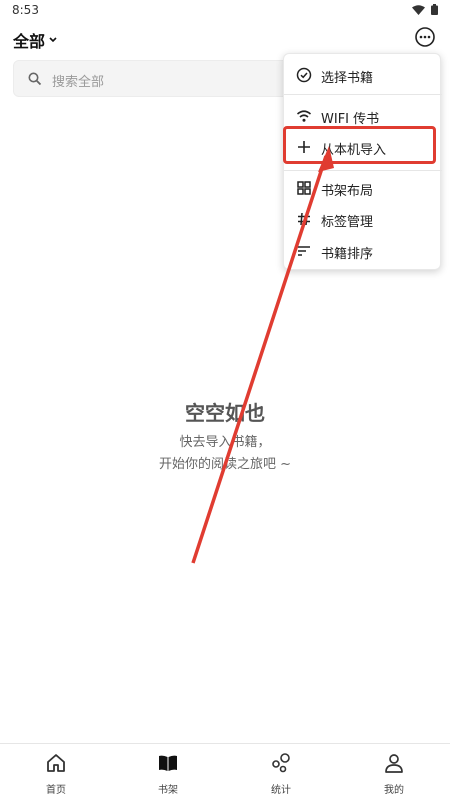 The image size is (450, 800). Describe the element at coordinates (281, 790) in the screenshot. I see `nav-label: 统计` at that location.